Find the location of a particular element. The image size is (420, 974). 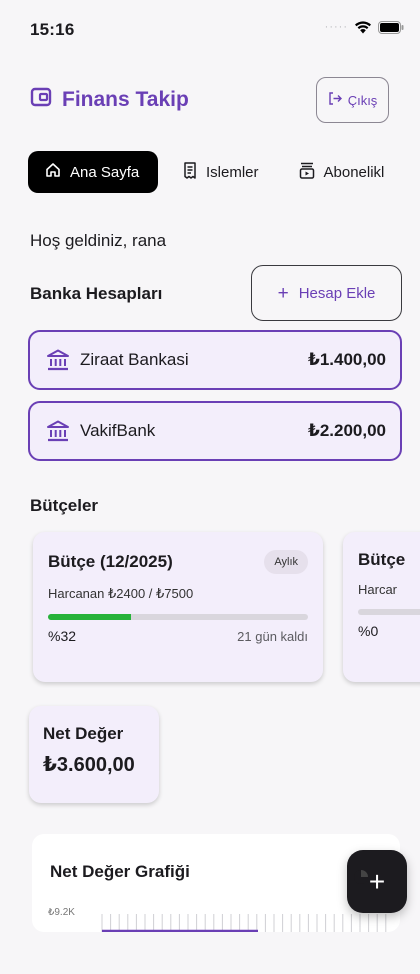

net-worth-chart-card: Net Değer Grafiği ₺9.2K is located at coordinates (216, 883).